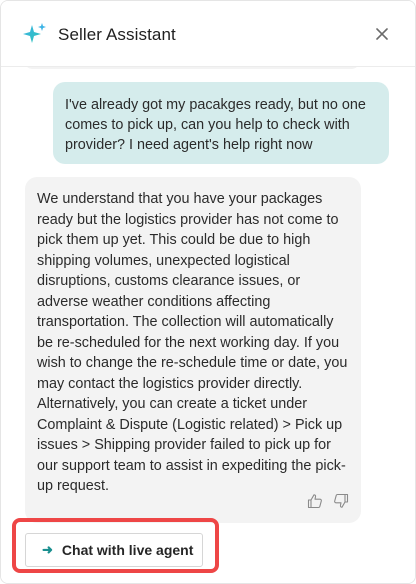 The width and height of the screenshot is (416, 584). I want to click on close-icon, so click(382, 34).